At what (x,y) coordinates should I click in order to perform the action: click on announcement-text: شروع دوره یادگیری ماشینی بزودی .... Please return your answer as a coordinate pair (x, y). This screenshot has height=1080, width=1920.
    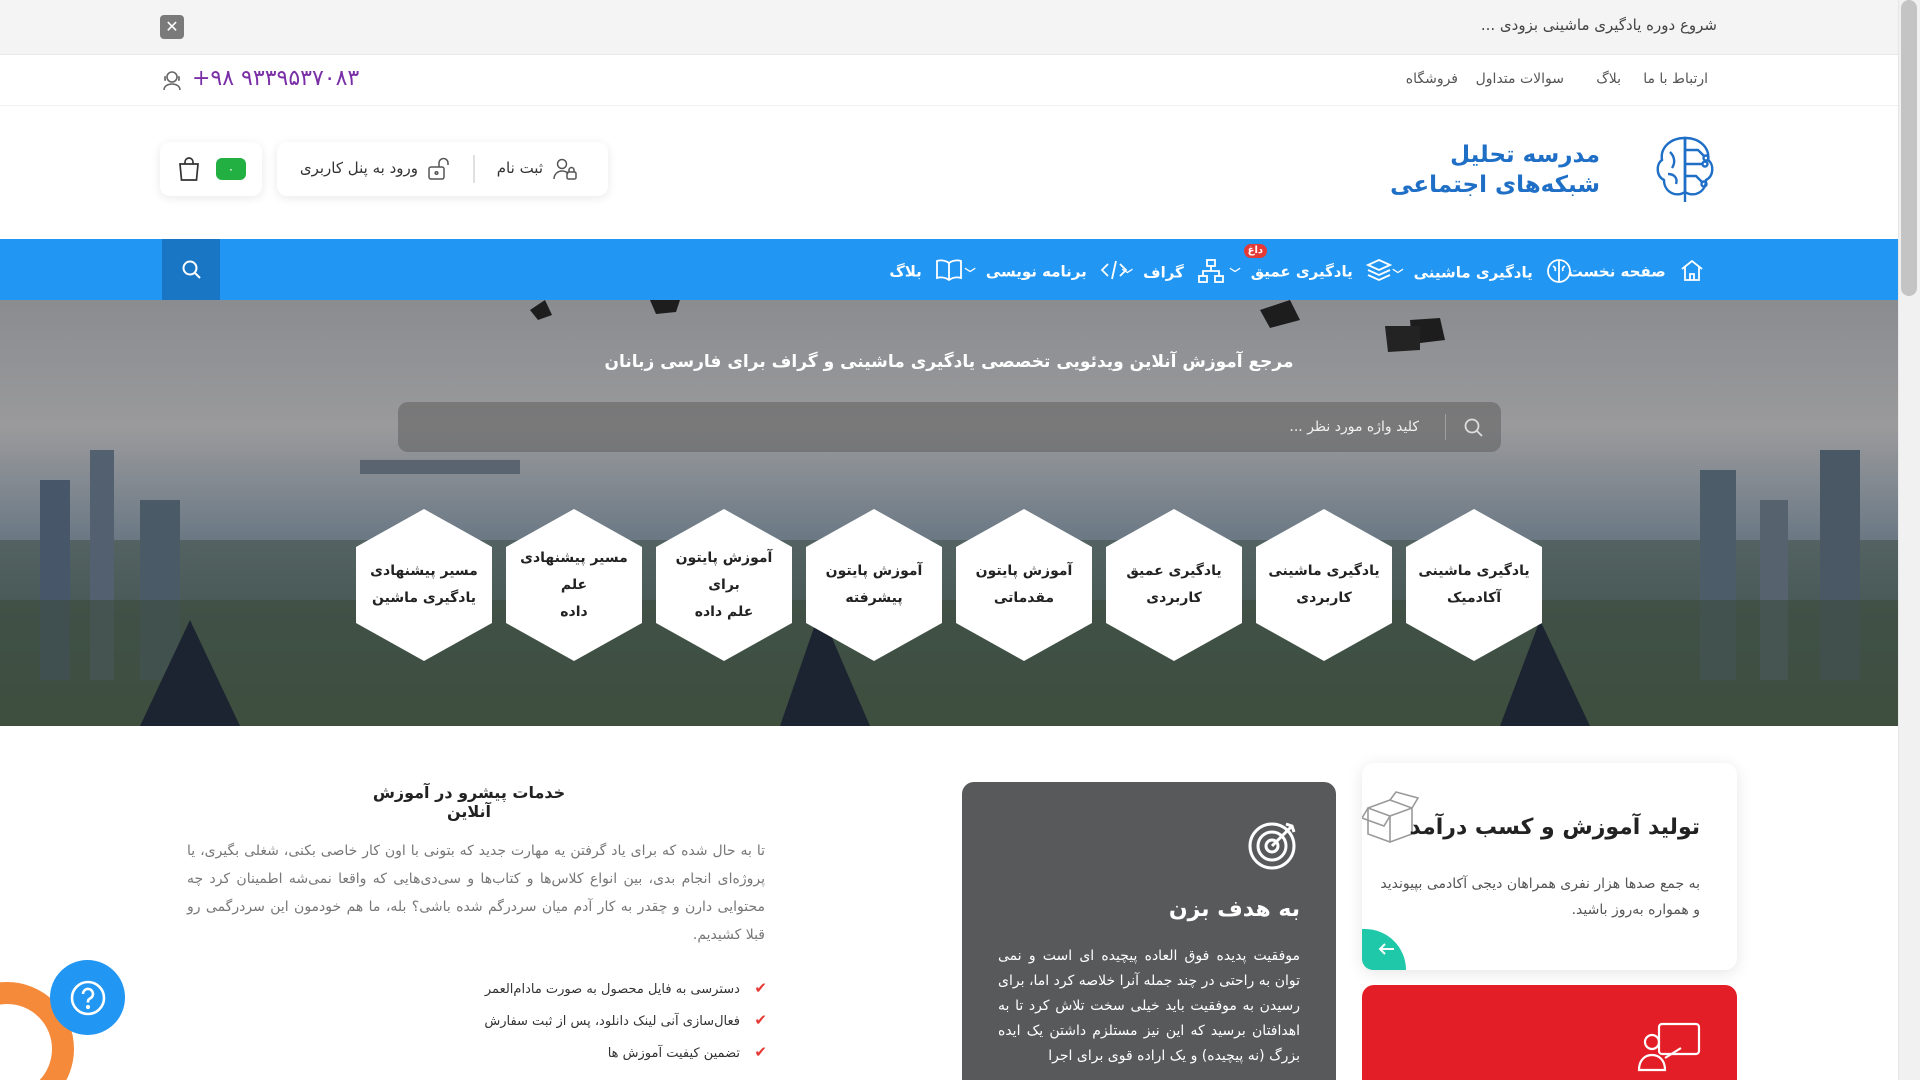
    Looking at the image, I should click on (1599, 25).